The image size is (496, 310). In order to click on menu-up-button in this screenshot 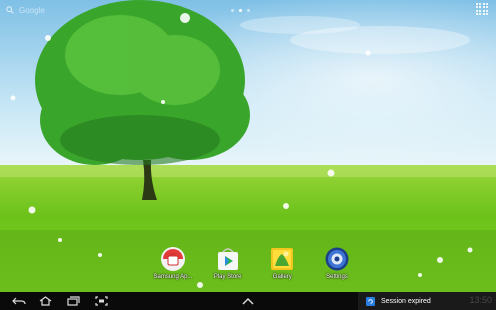, I will do `click(248, 301)`.